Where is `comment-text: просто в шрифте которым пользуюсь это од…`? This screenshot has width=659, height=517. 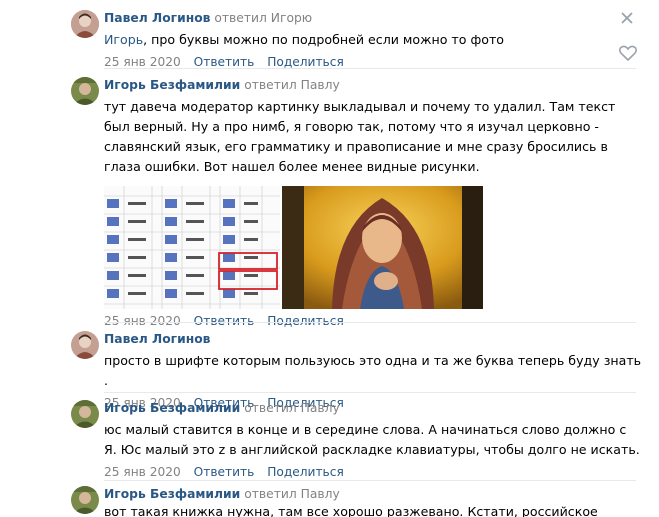 comment-text: просто в шрифте которым пользуюсь это од… is located at coordinates (373, 370).